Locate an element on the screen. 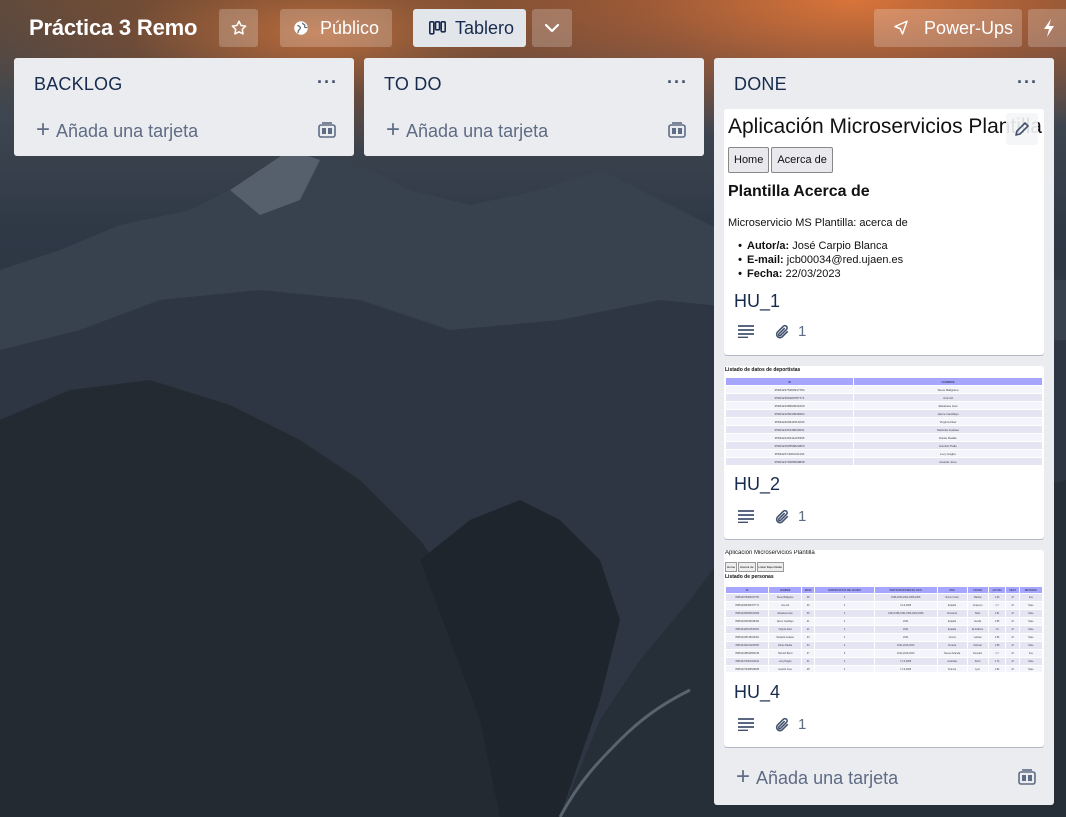 Image resolution: width=1066 pixels, height=817 pixels. cover-nav-item: Acerca de is located at coordinates (802, 160).